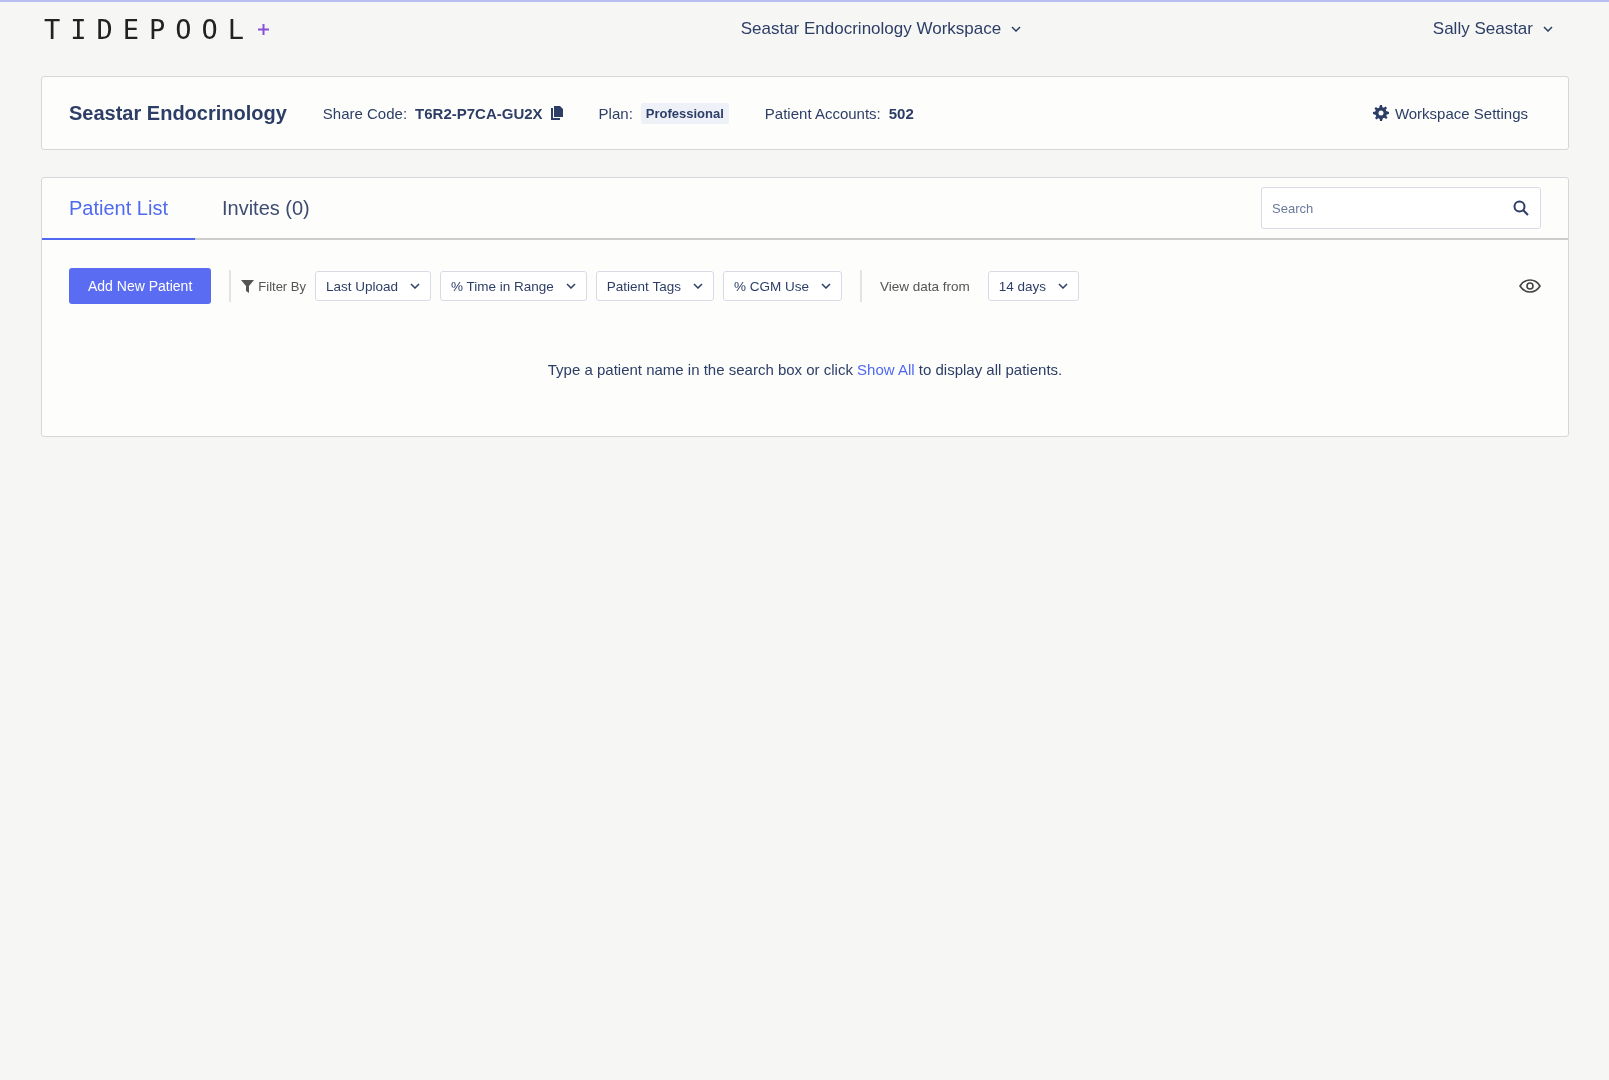 Image resolution: width=1609 pixels, height=1080 pixels. Describe the element at coordinates (805, 369) in the screenshot. I see `empty-state-message: Type a patient name in the search box or click Show All to display all patients.` at that location.